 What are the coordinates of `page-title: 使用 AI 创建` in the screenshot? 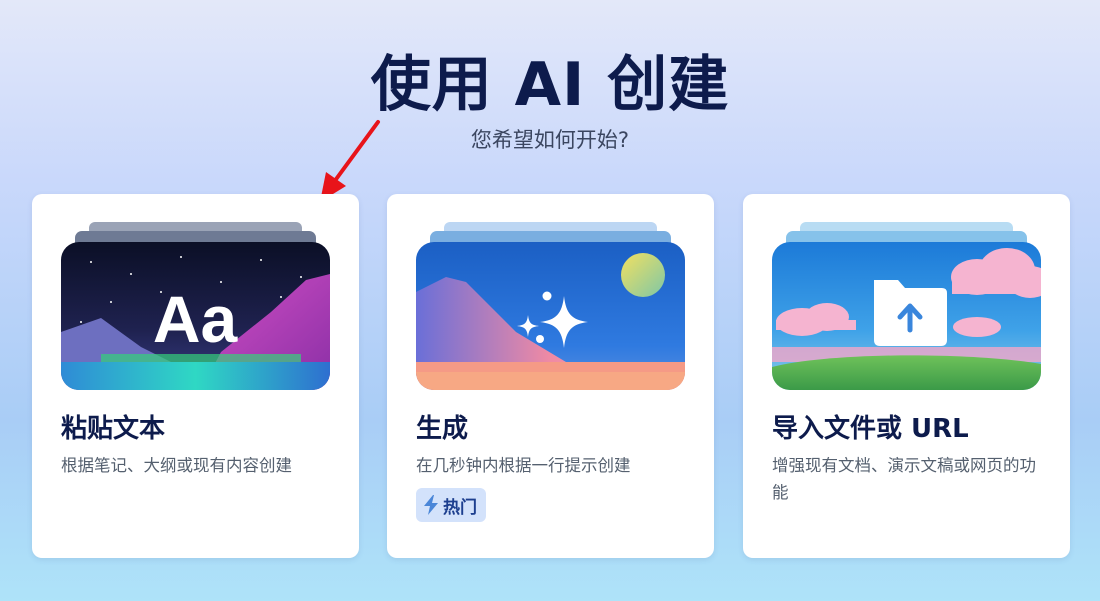 It's located at (550, 85).